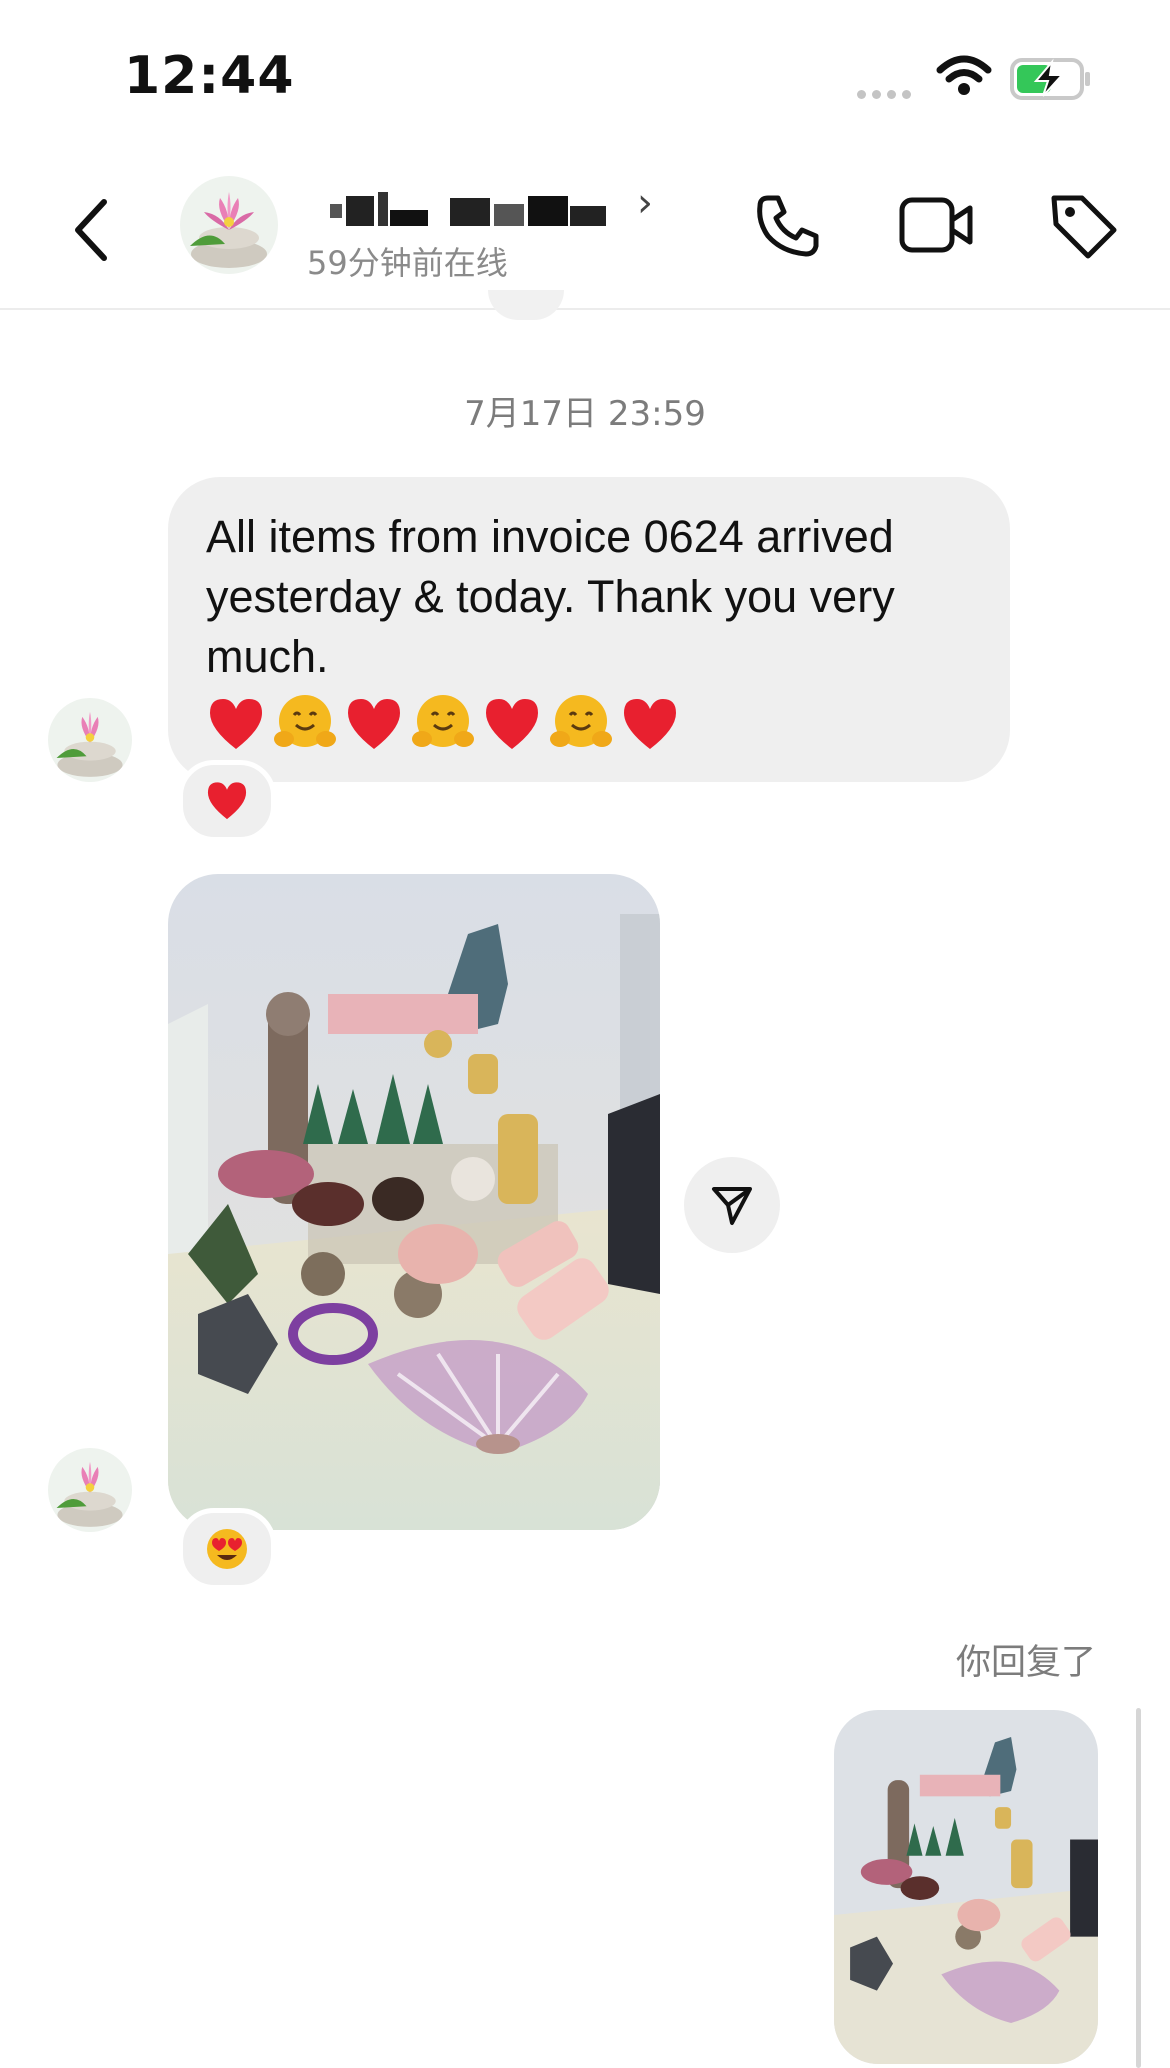 This screenshot has width=1170, height=2068. Describe the element at coordinates (1025, 1663) in the screenshot. I see `replied-label: 你回复了` at that location.